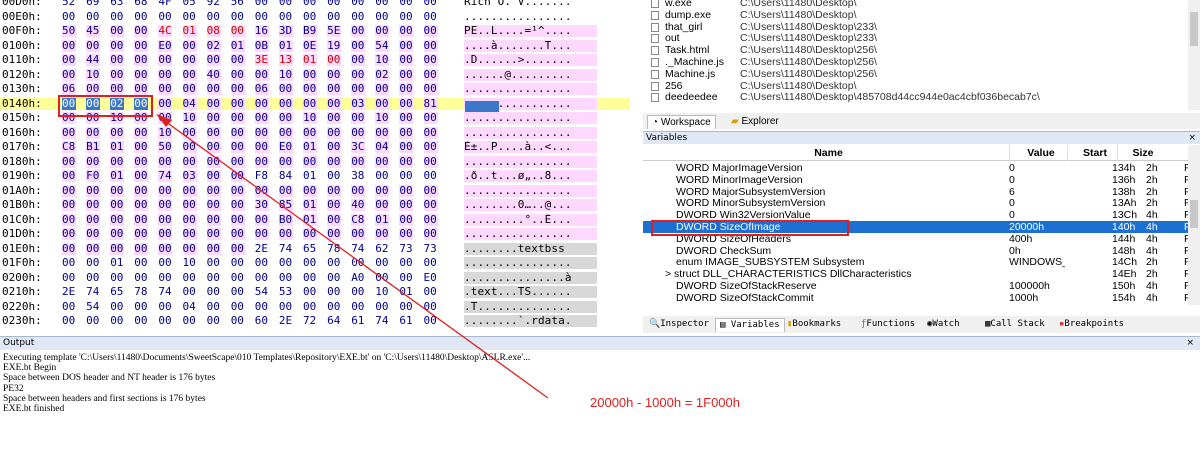  I want to click on hex-byte: 10, so click(285, 74).